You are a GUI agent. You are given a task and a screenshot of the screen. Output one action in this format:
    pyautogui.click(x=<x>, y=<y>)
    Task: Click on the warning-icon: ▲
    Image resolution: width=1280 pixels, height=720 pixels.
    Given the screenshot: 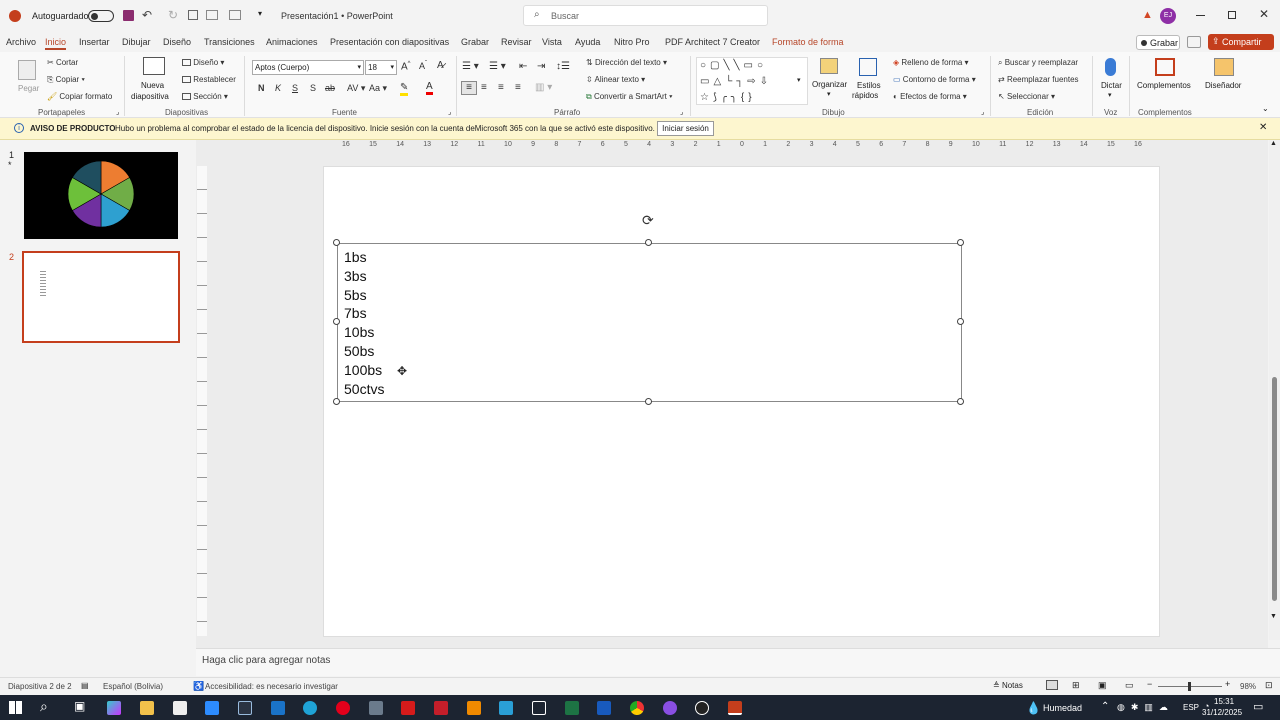 What is the action you would take?
    pyautogui.click(x=1147, y=15)
    